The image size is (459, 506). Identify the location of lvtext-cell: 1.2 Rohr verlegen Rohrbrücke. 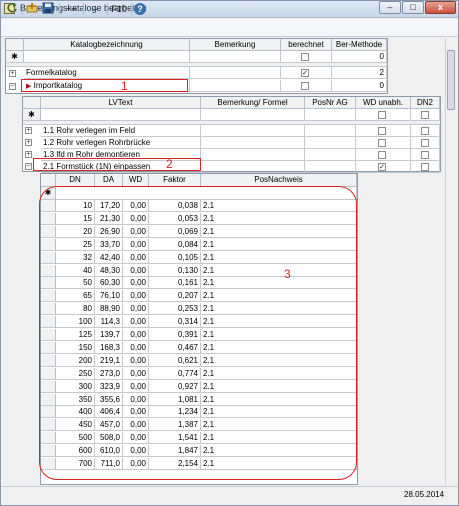
(121, 143).